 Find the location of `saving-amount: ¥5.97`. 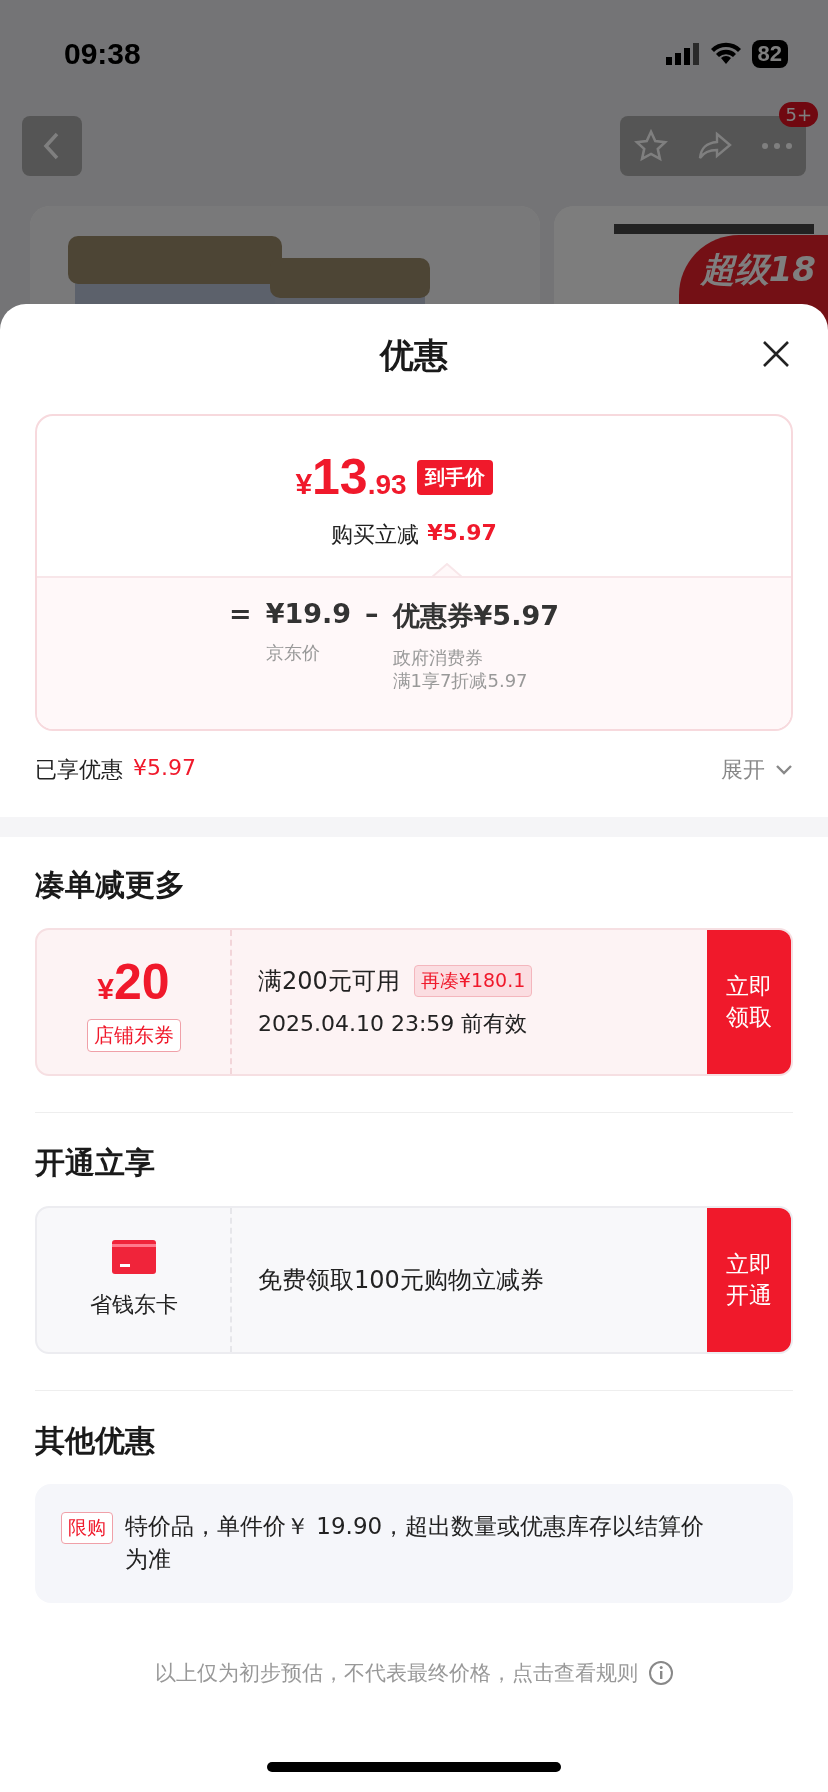

saving-amount: ¥5.97 is located at coordinates (462, 533).